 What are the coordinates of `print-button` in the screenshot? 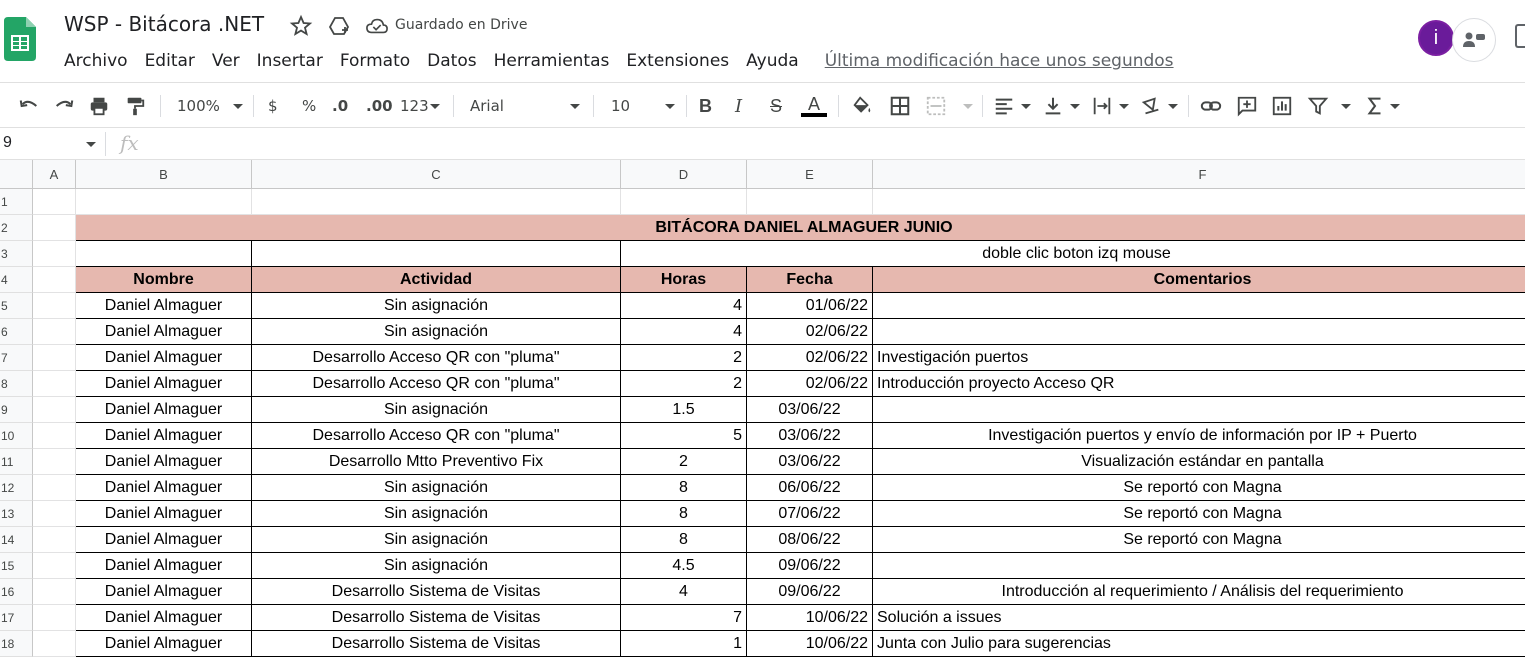 It's located at (99, 106).